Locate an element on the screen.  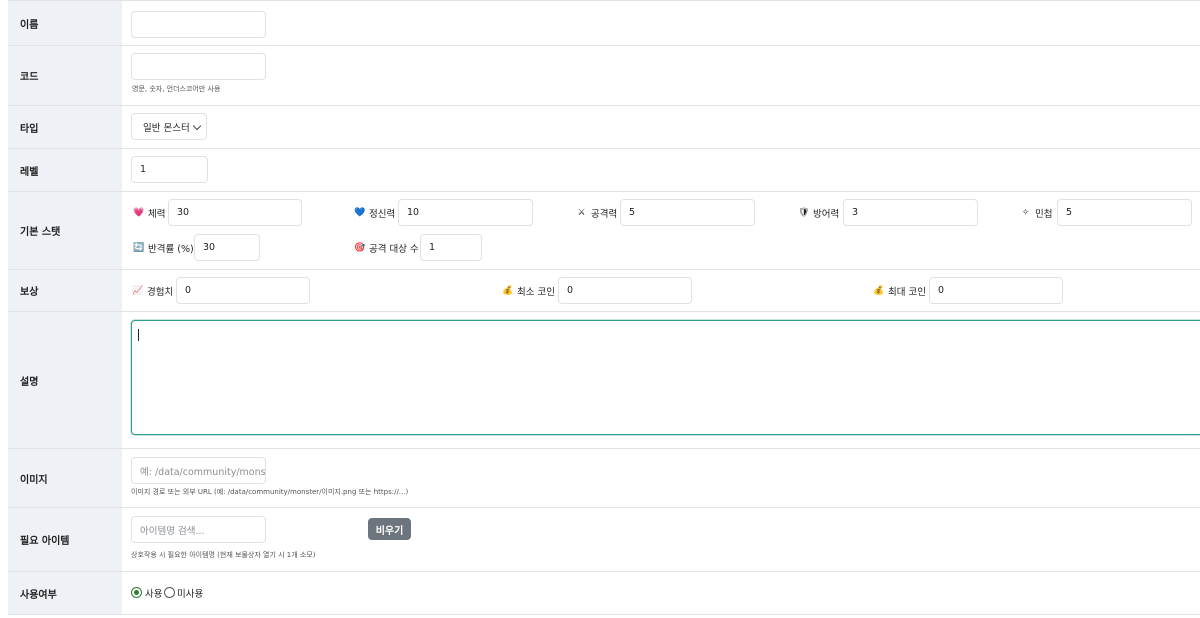
row-reward: 보상 📈 경험치 0 💰 최소 코인 0 💰 최대 코인 0 is located at coordinates (604, 291).